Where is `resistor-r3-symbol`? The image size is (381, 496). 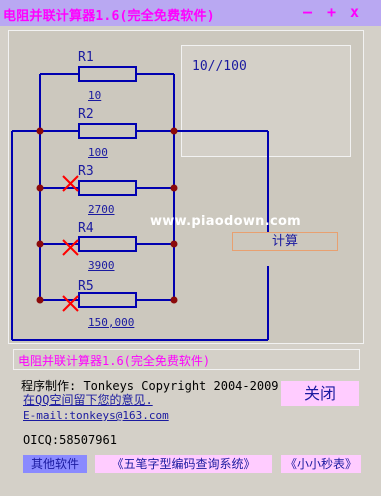 resistor-r3-symbol is located at coordinates (107, 188).